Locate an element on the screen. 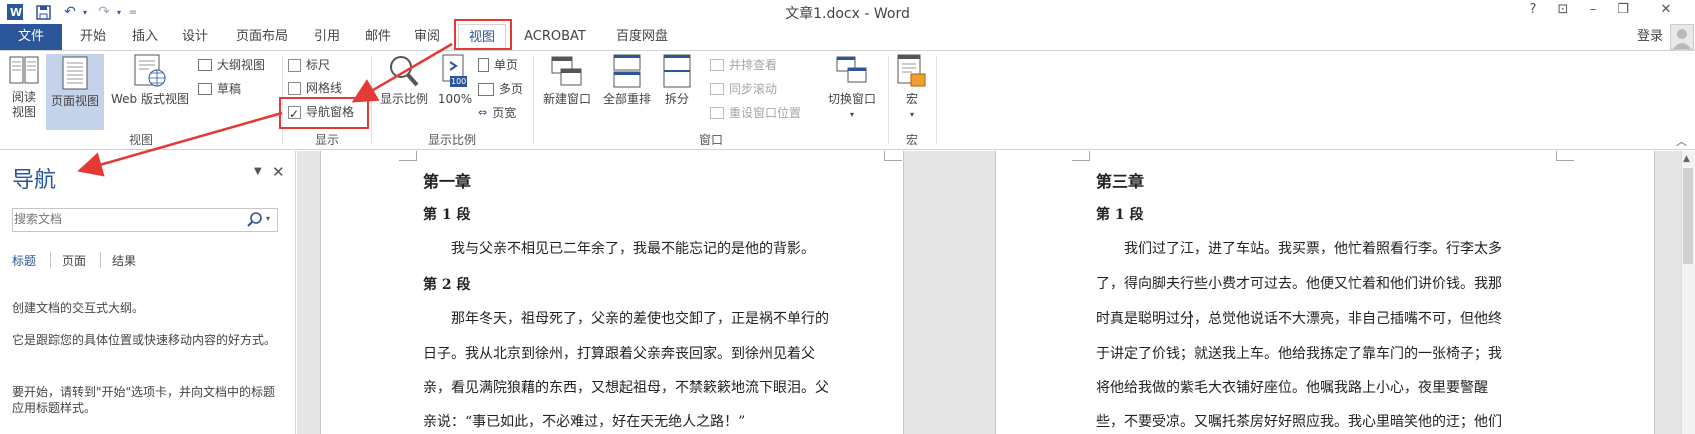  arrow-to-nav-pane-title is located at coordinates (180, 144).